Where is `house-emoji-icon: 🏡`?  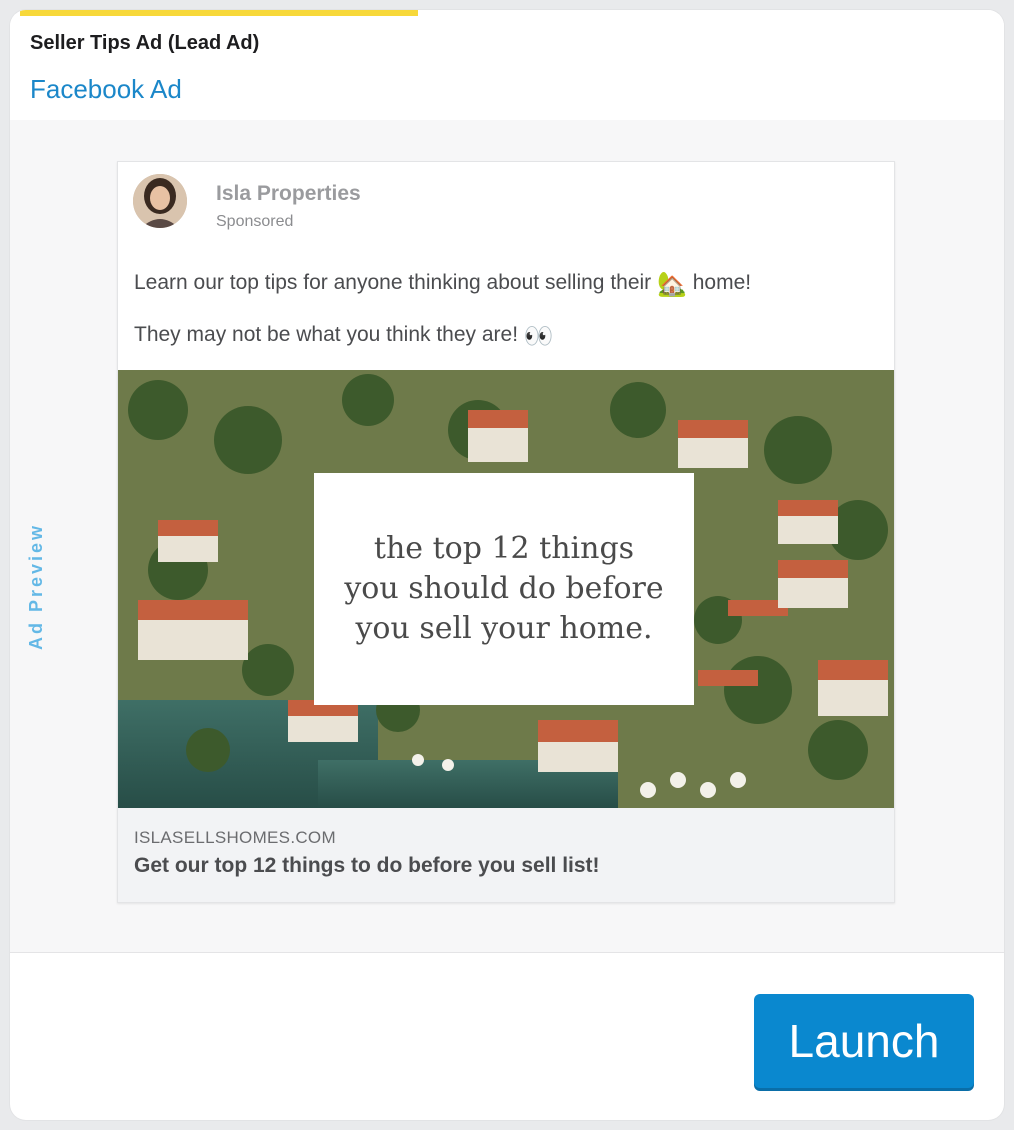 house-emoji-icon: 🏡 is located at coordinates (672, 284).